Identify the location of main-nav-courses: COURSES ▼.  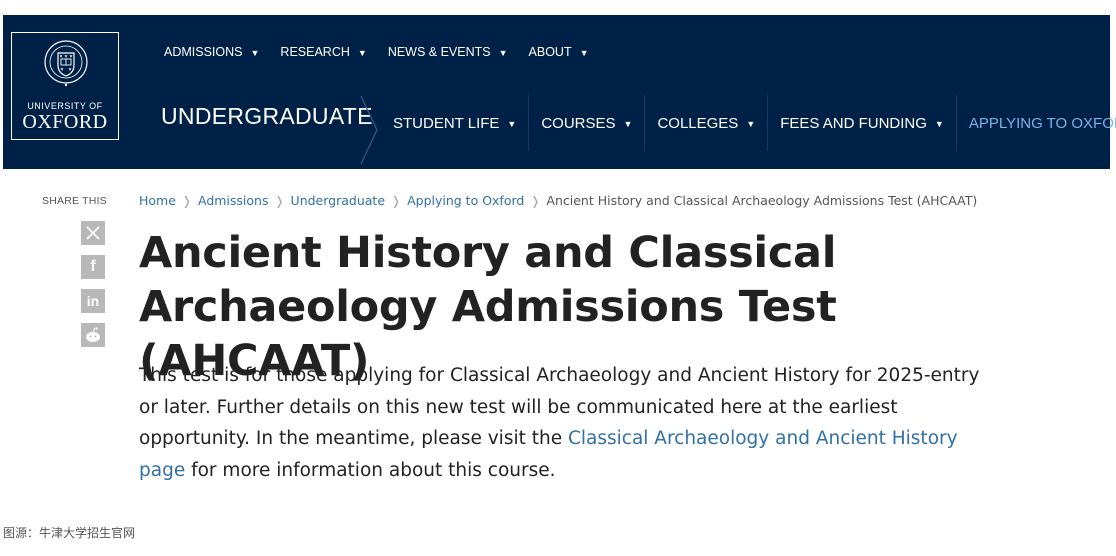
(586, 123).